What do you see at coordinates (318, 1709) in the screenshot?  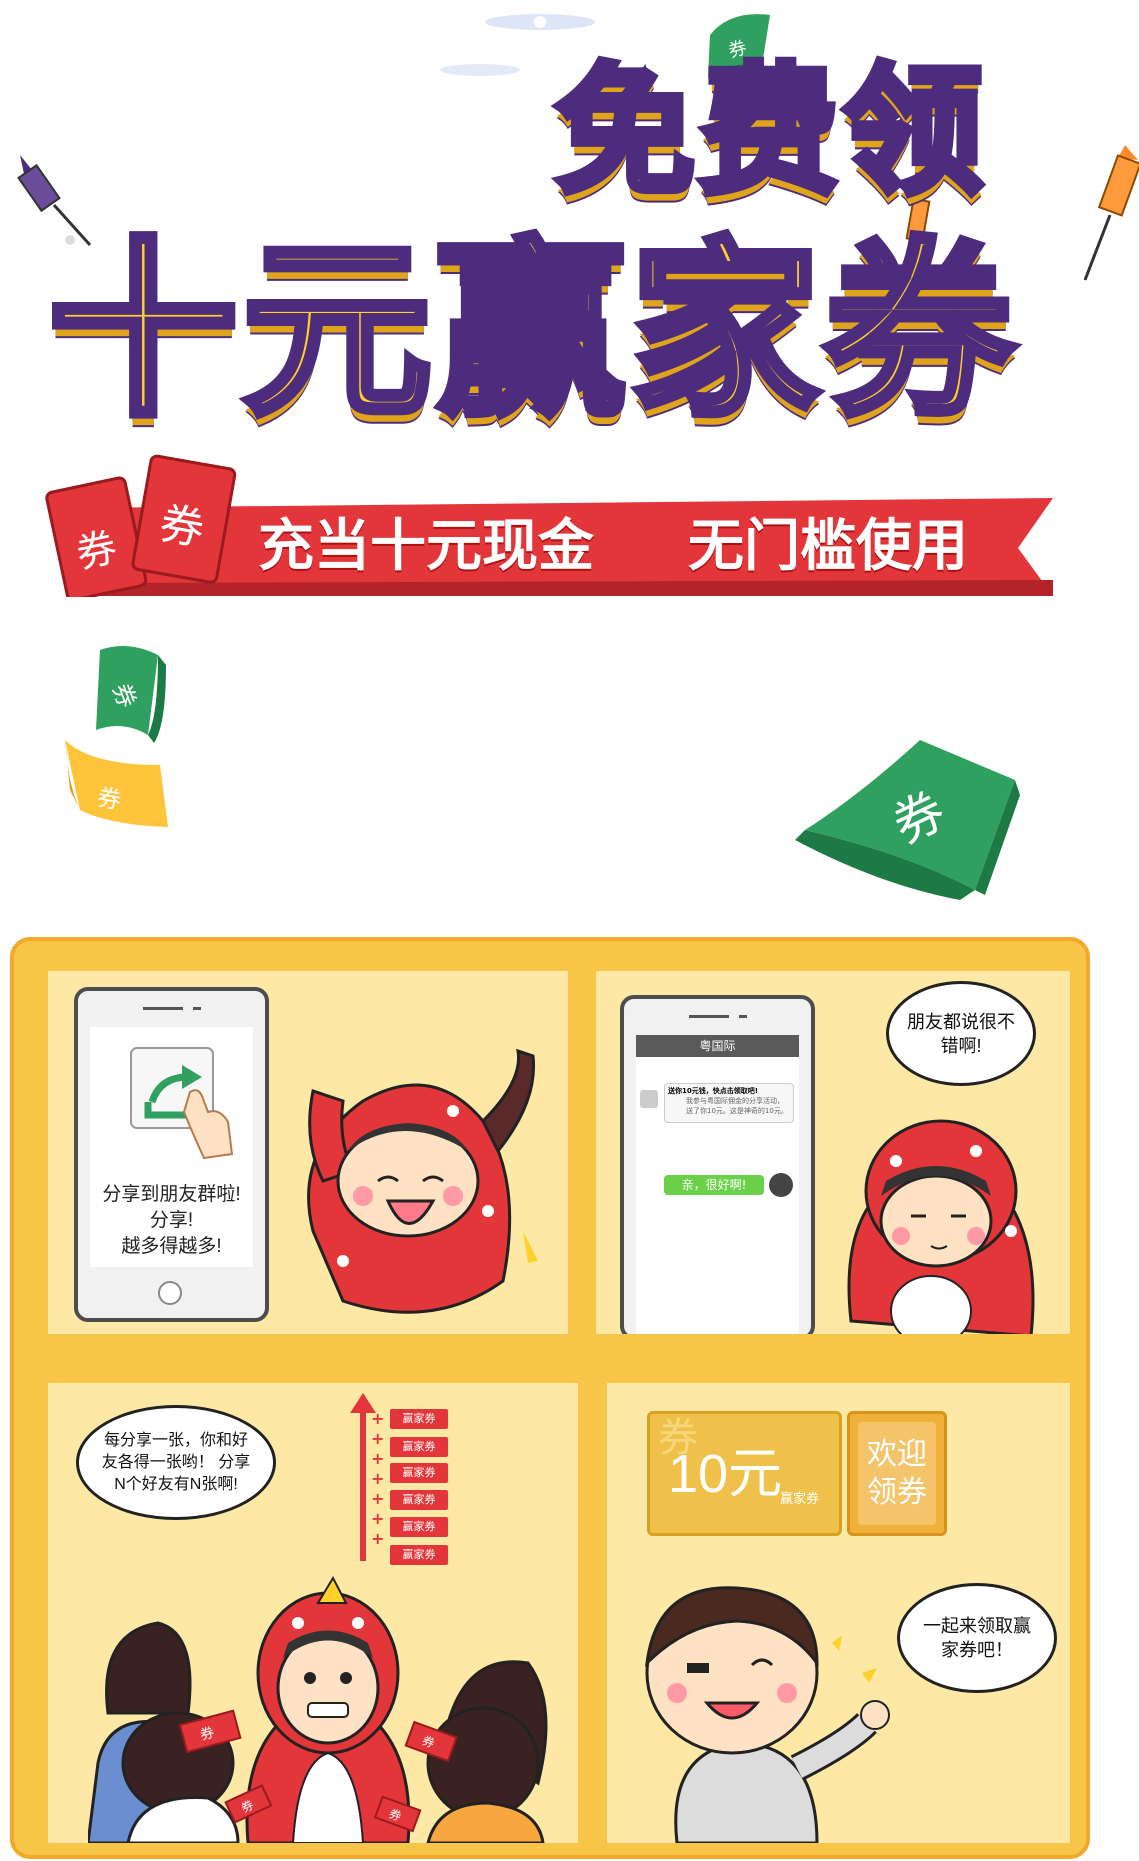 I see `character-crowd: 券 券 券 券` at bounding box center [318, 1709].